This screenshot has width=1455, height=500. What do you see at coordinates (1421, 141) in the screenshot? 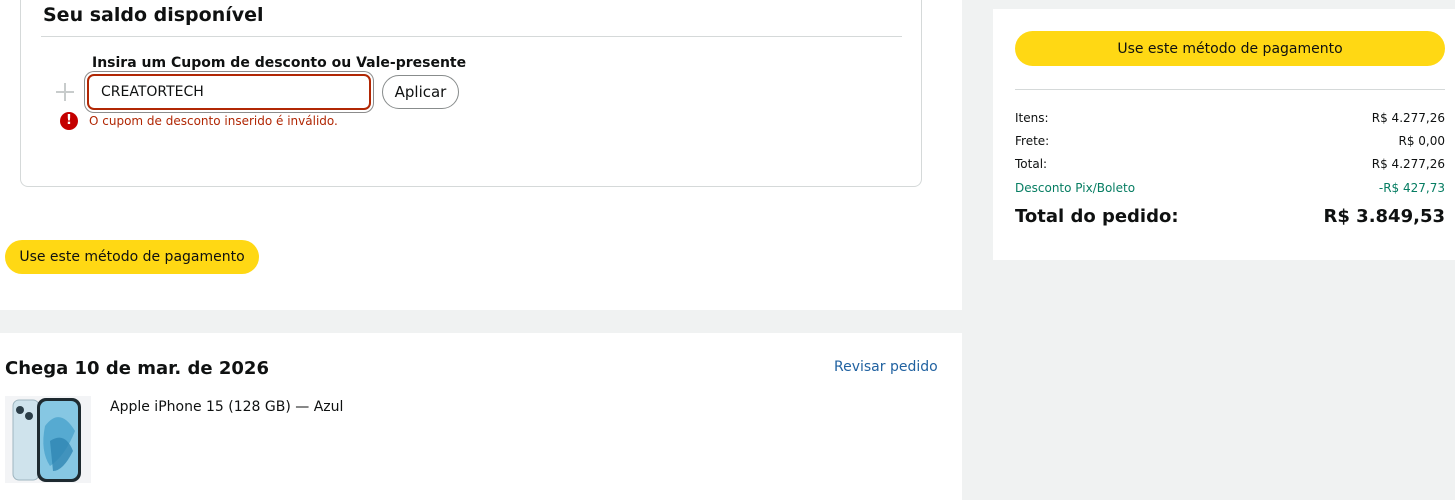
I see `shipping-value: R$ 0,00` at bounding box center [1421, 141].